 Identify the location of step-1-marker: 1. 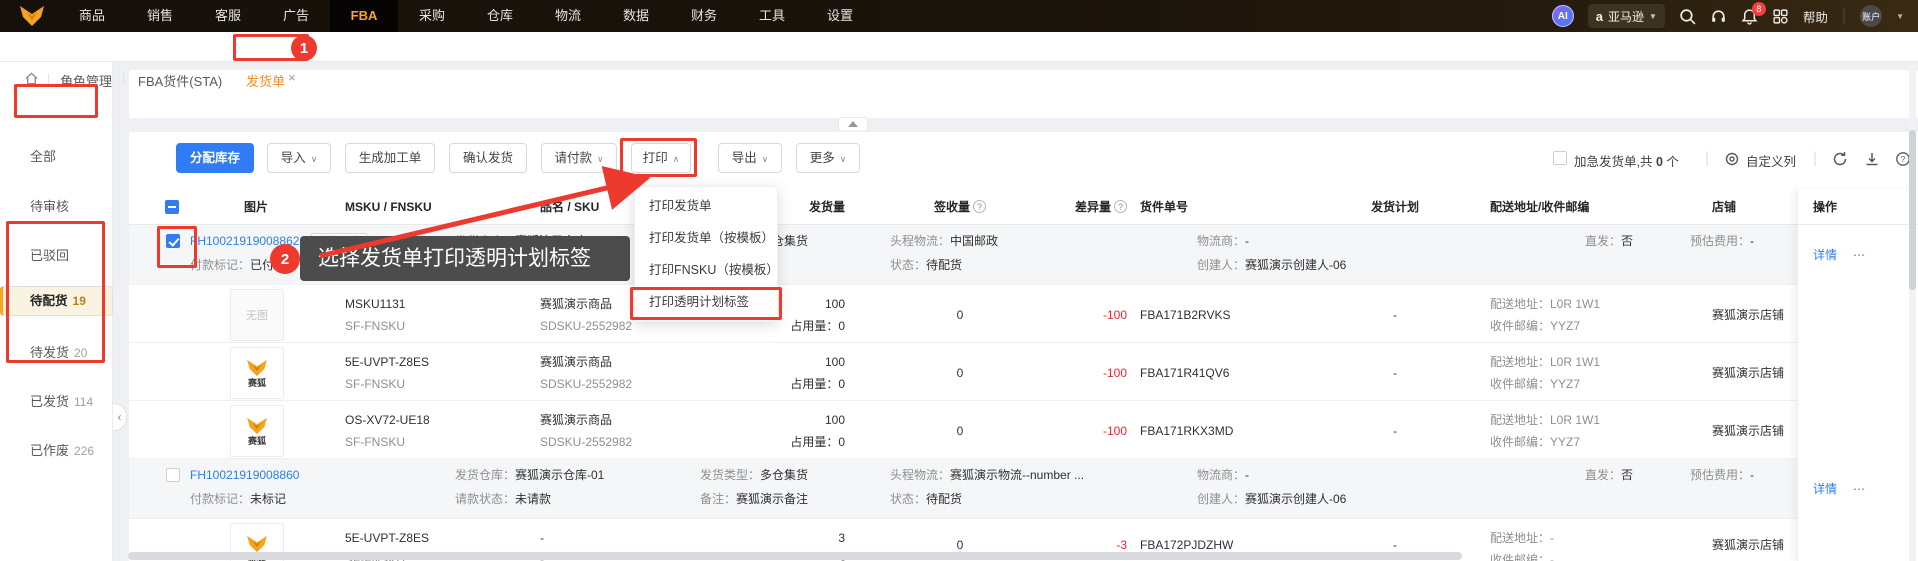
(304, 48).